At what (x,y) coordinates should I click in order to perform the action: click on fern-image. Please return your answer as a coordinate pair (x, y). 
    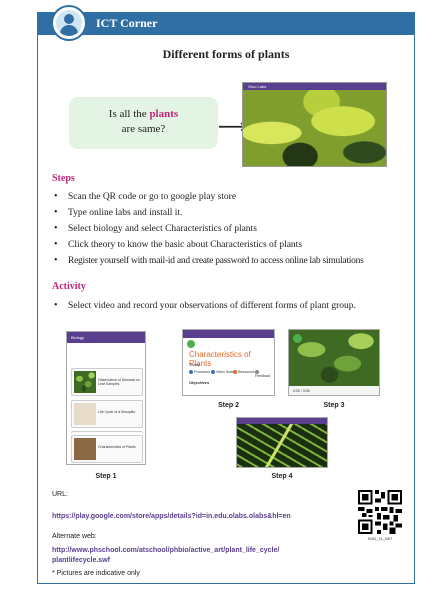
    Looking at the image, I should click on (282, 445).